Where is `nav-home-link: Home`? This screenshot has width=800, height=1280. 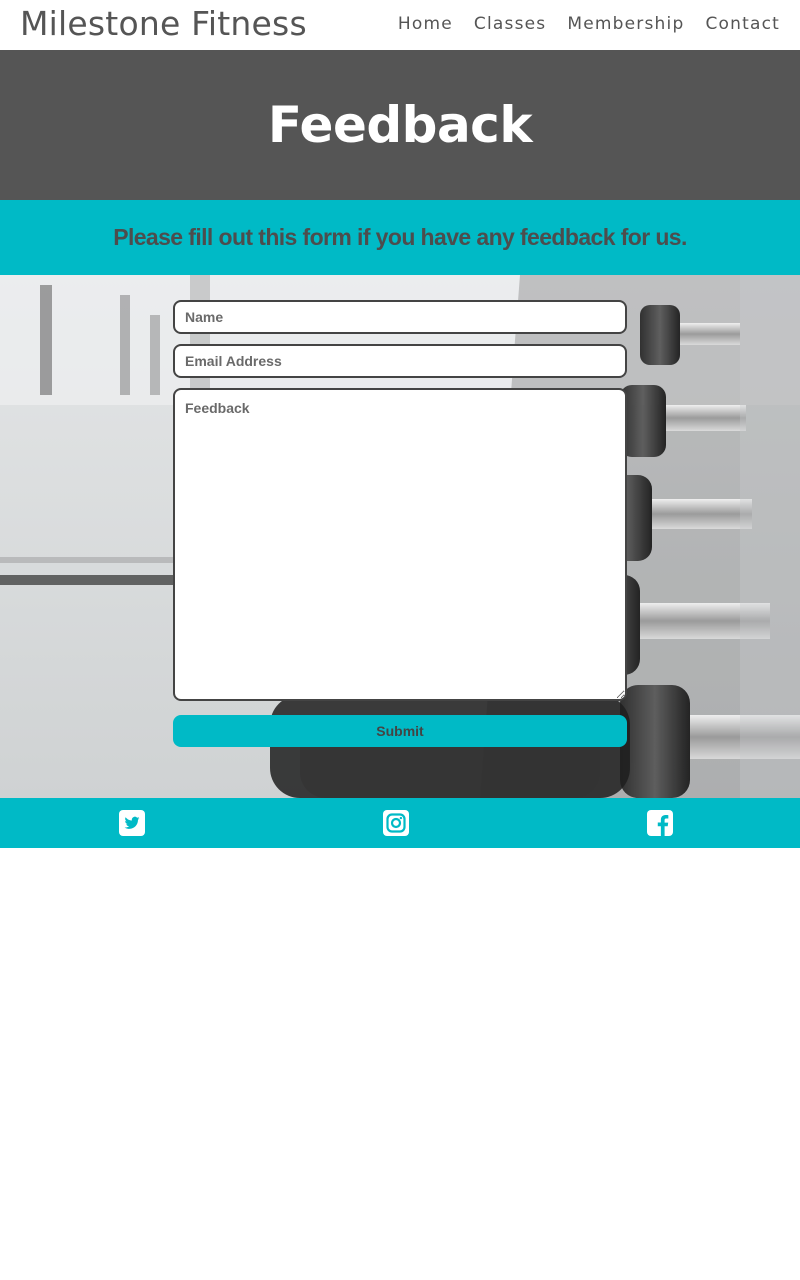 nav-home-link: Home is located at coordinates (425, 24).